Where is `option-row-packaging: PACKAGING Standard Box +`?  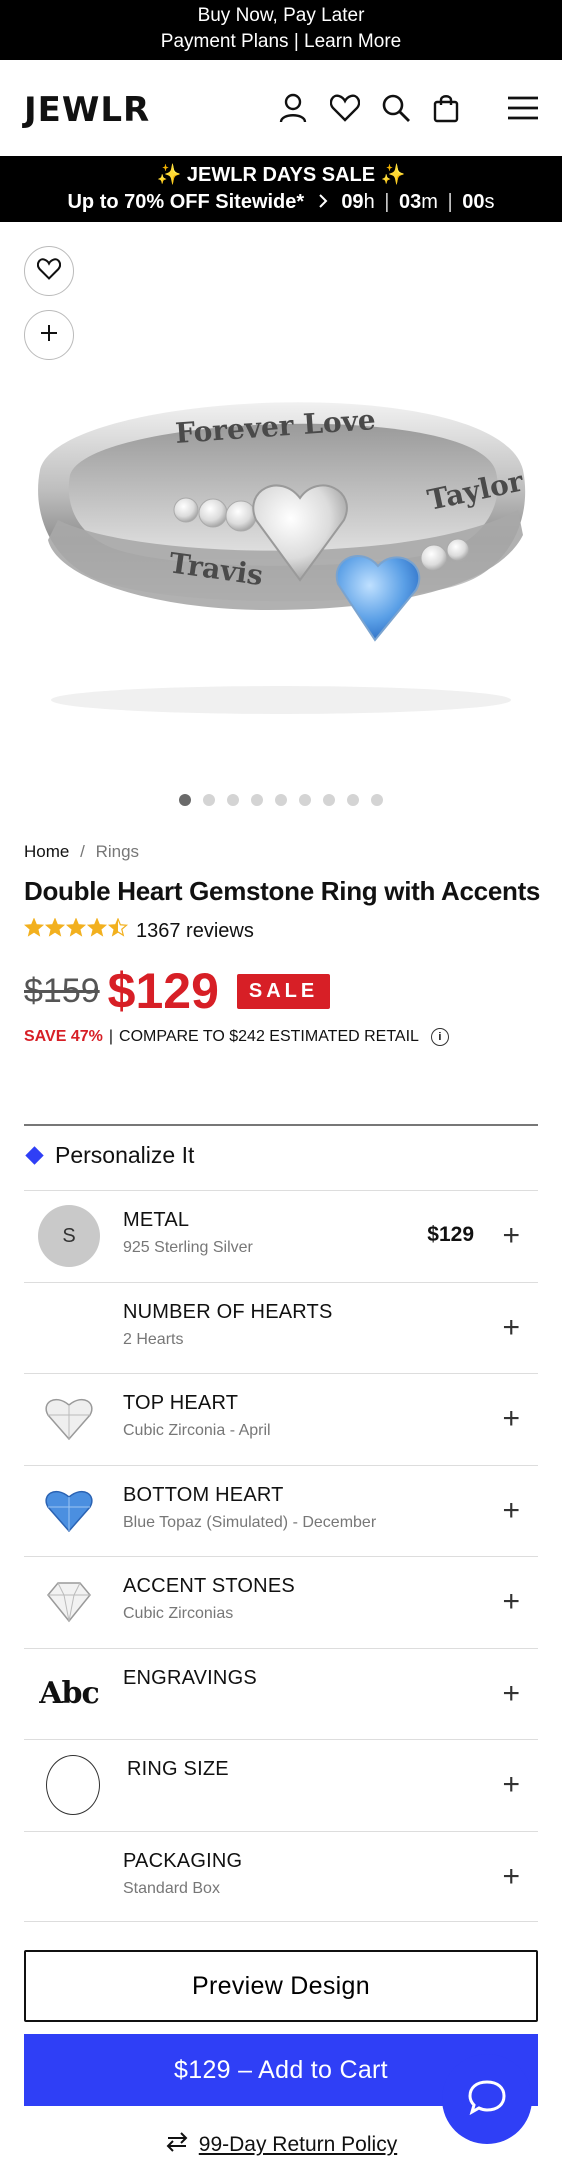
option-row-packaging: PACKAGING Standard Box + is located at coordinates (281, 1876).